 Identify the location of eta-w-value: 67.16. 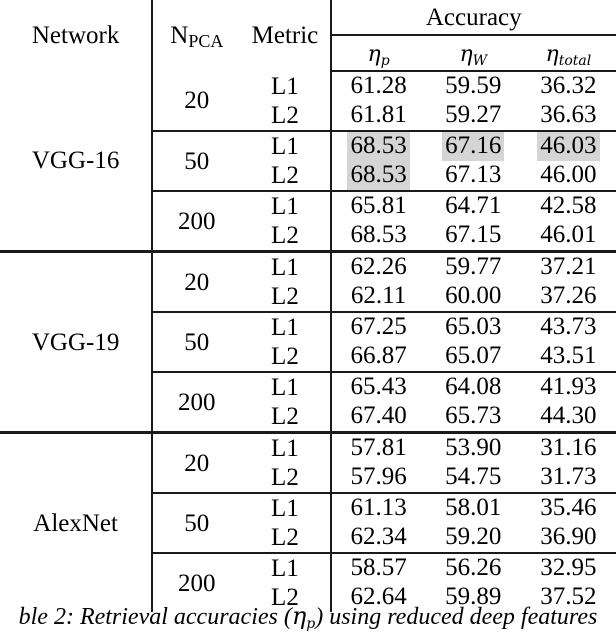
(473, 146).